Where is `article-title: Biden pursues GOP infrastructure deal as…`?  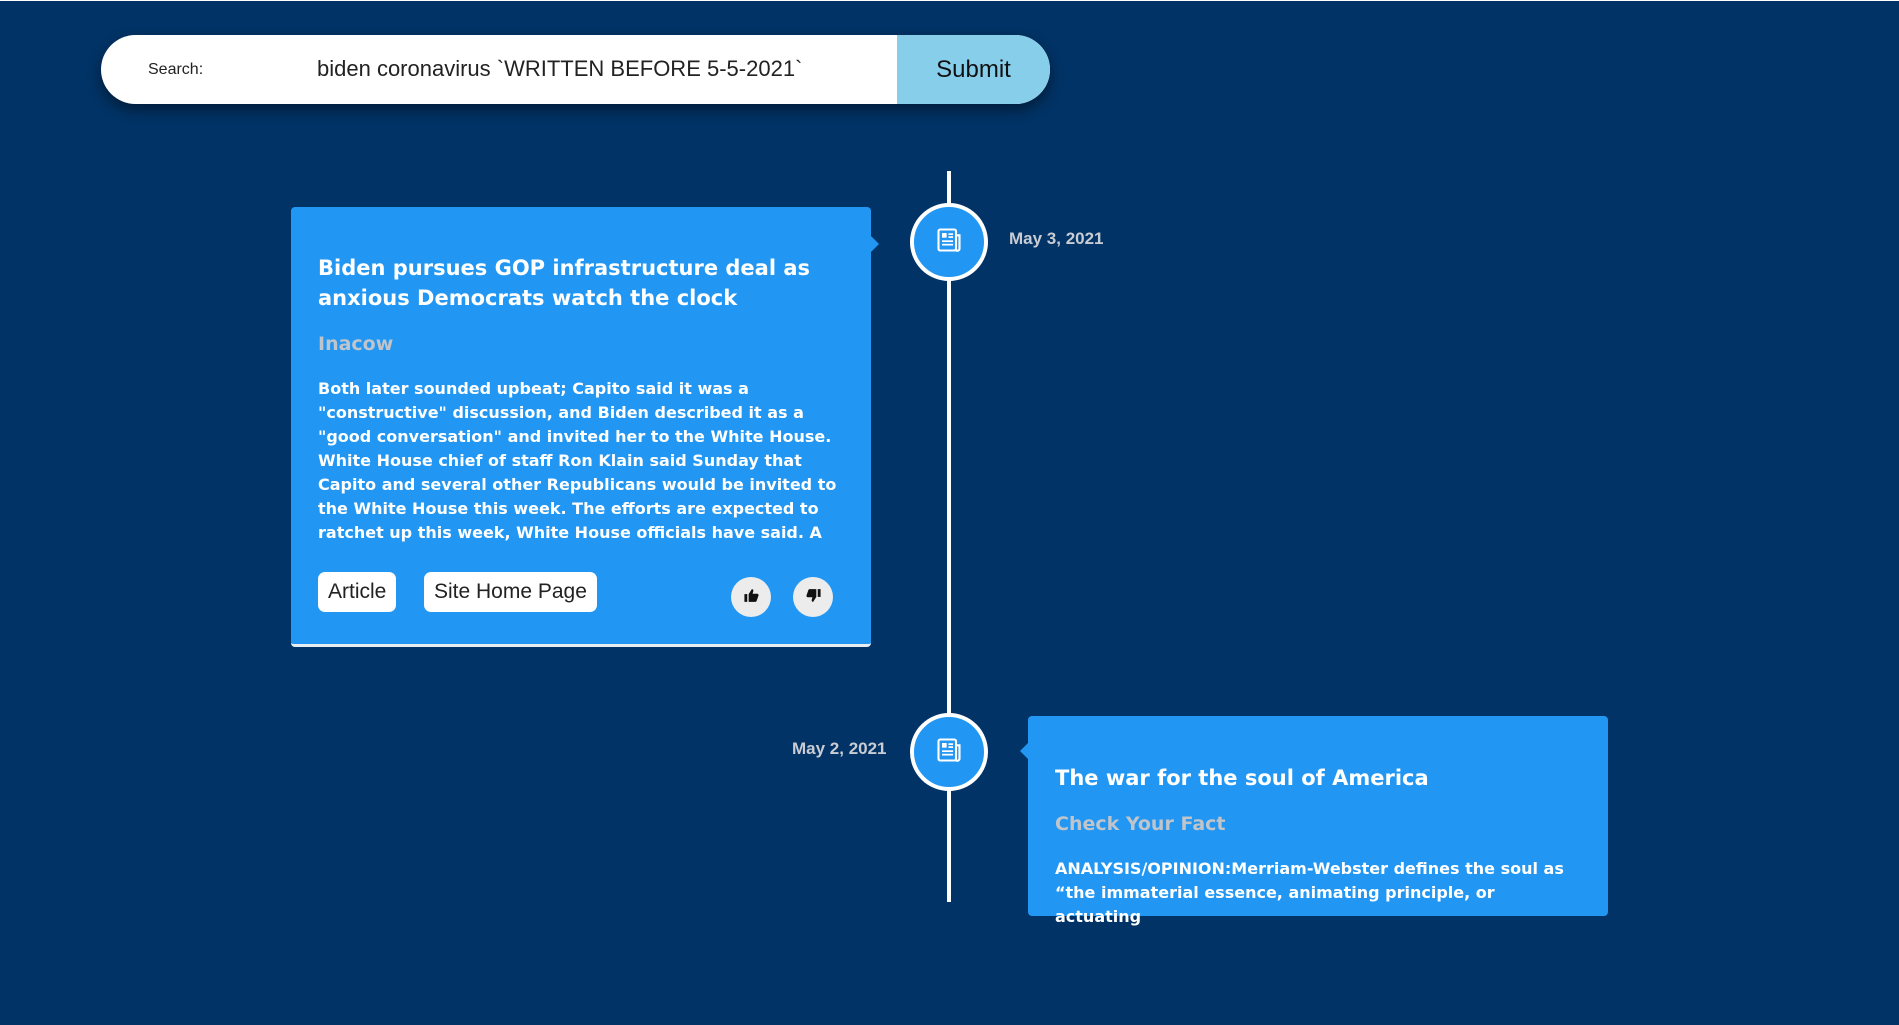
article-title: Biden pursues GOP infrastructure deal as… is located at coordinates (564, 283).